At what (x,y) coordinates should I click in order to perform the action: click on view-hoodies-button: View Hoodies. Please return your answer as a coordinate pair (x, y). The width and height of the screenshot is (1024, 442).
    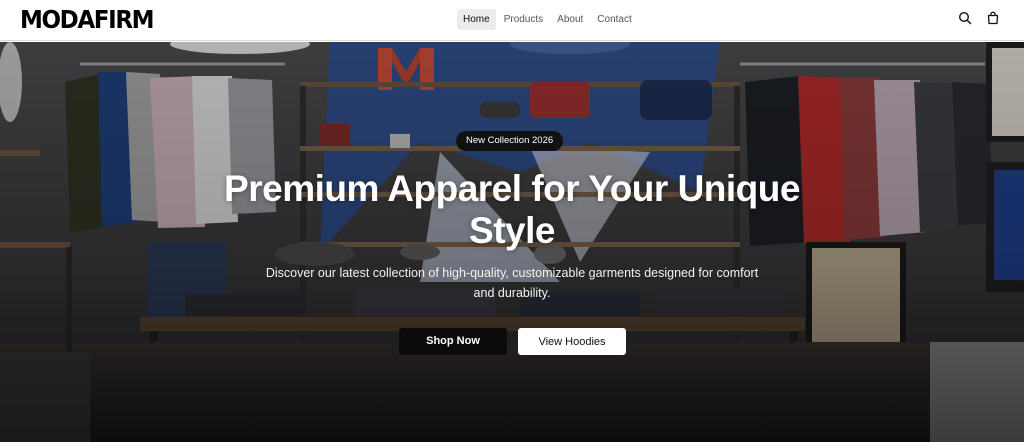
    Looking at the image, I should click on (572, 341).